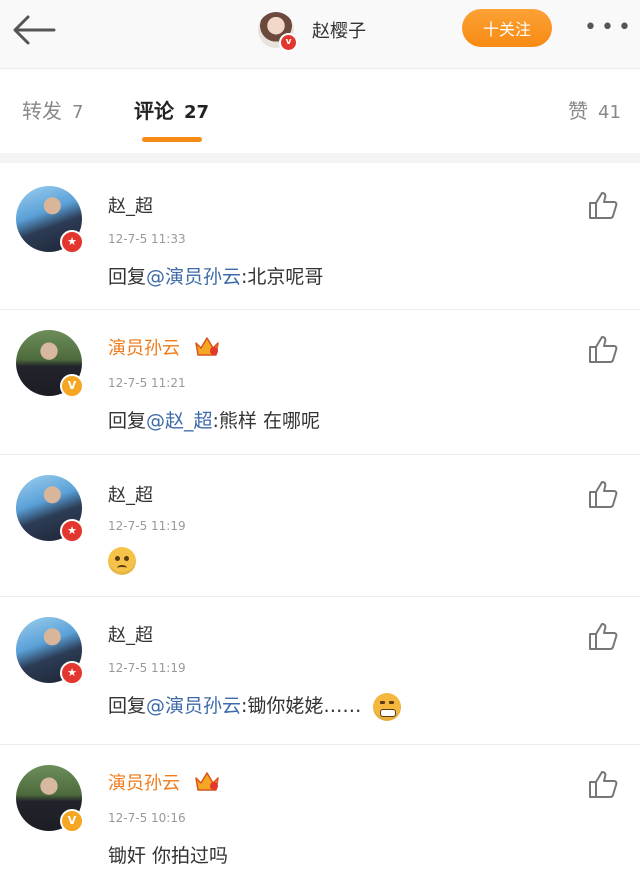 Image resolution: width=640 pixels, height=885 pixels. What do you see at coordinates (147, 818) in the screenshot?
I see `comment-time: 12-7-5 10:16` at bounding box center [147, 818].